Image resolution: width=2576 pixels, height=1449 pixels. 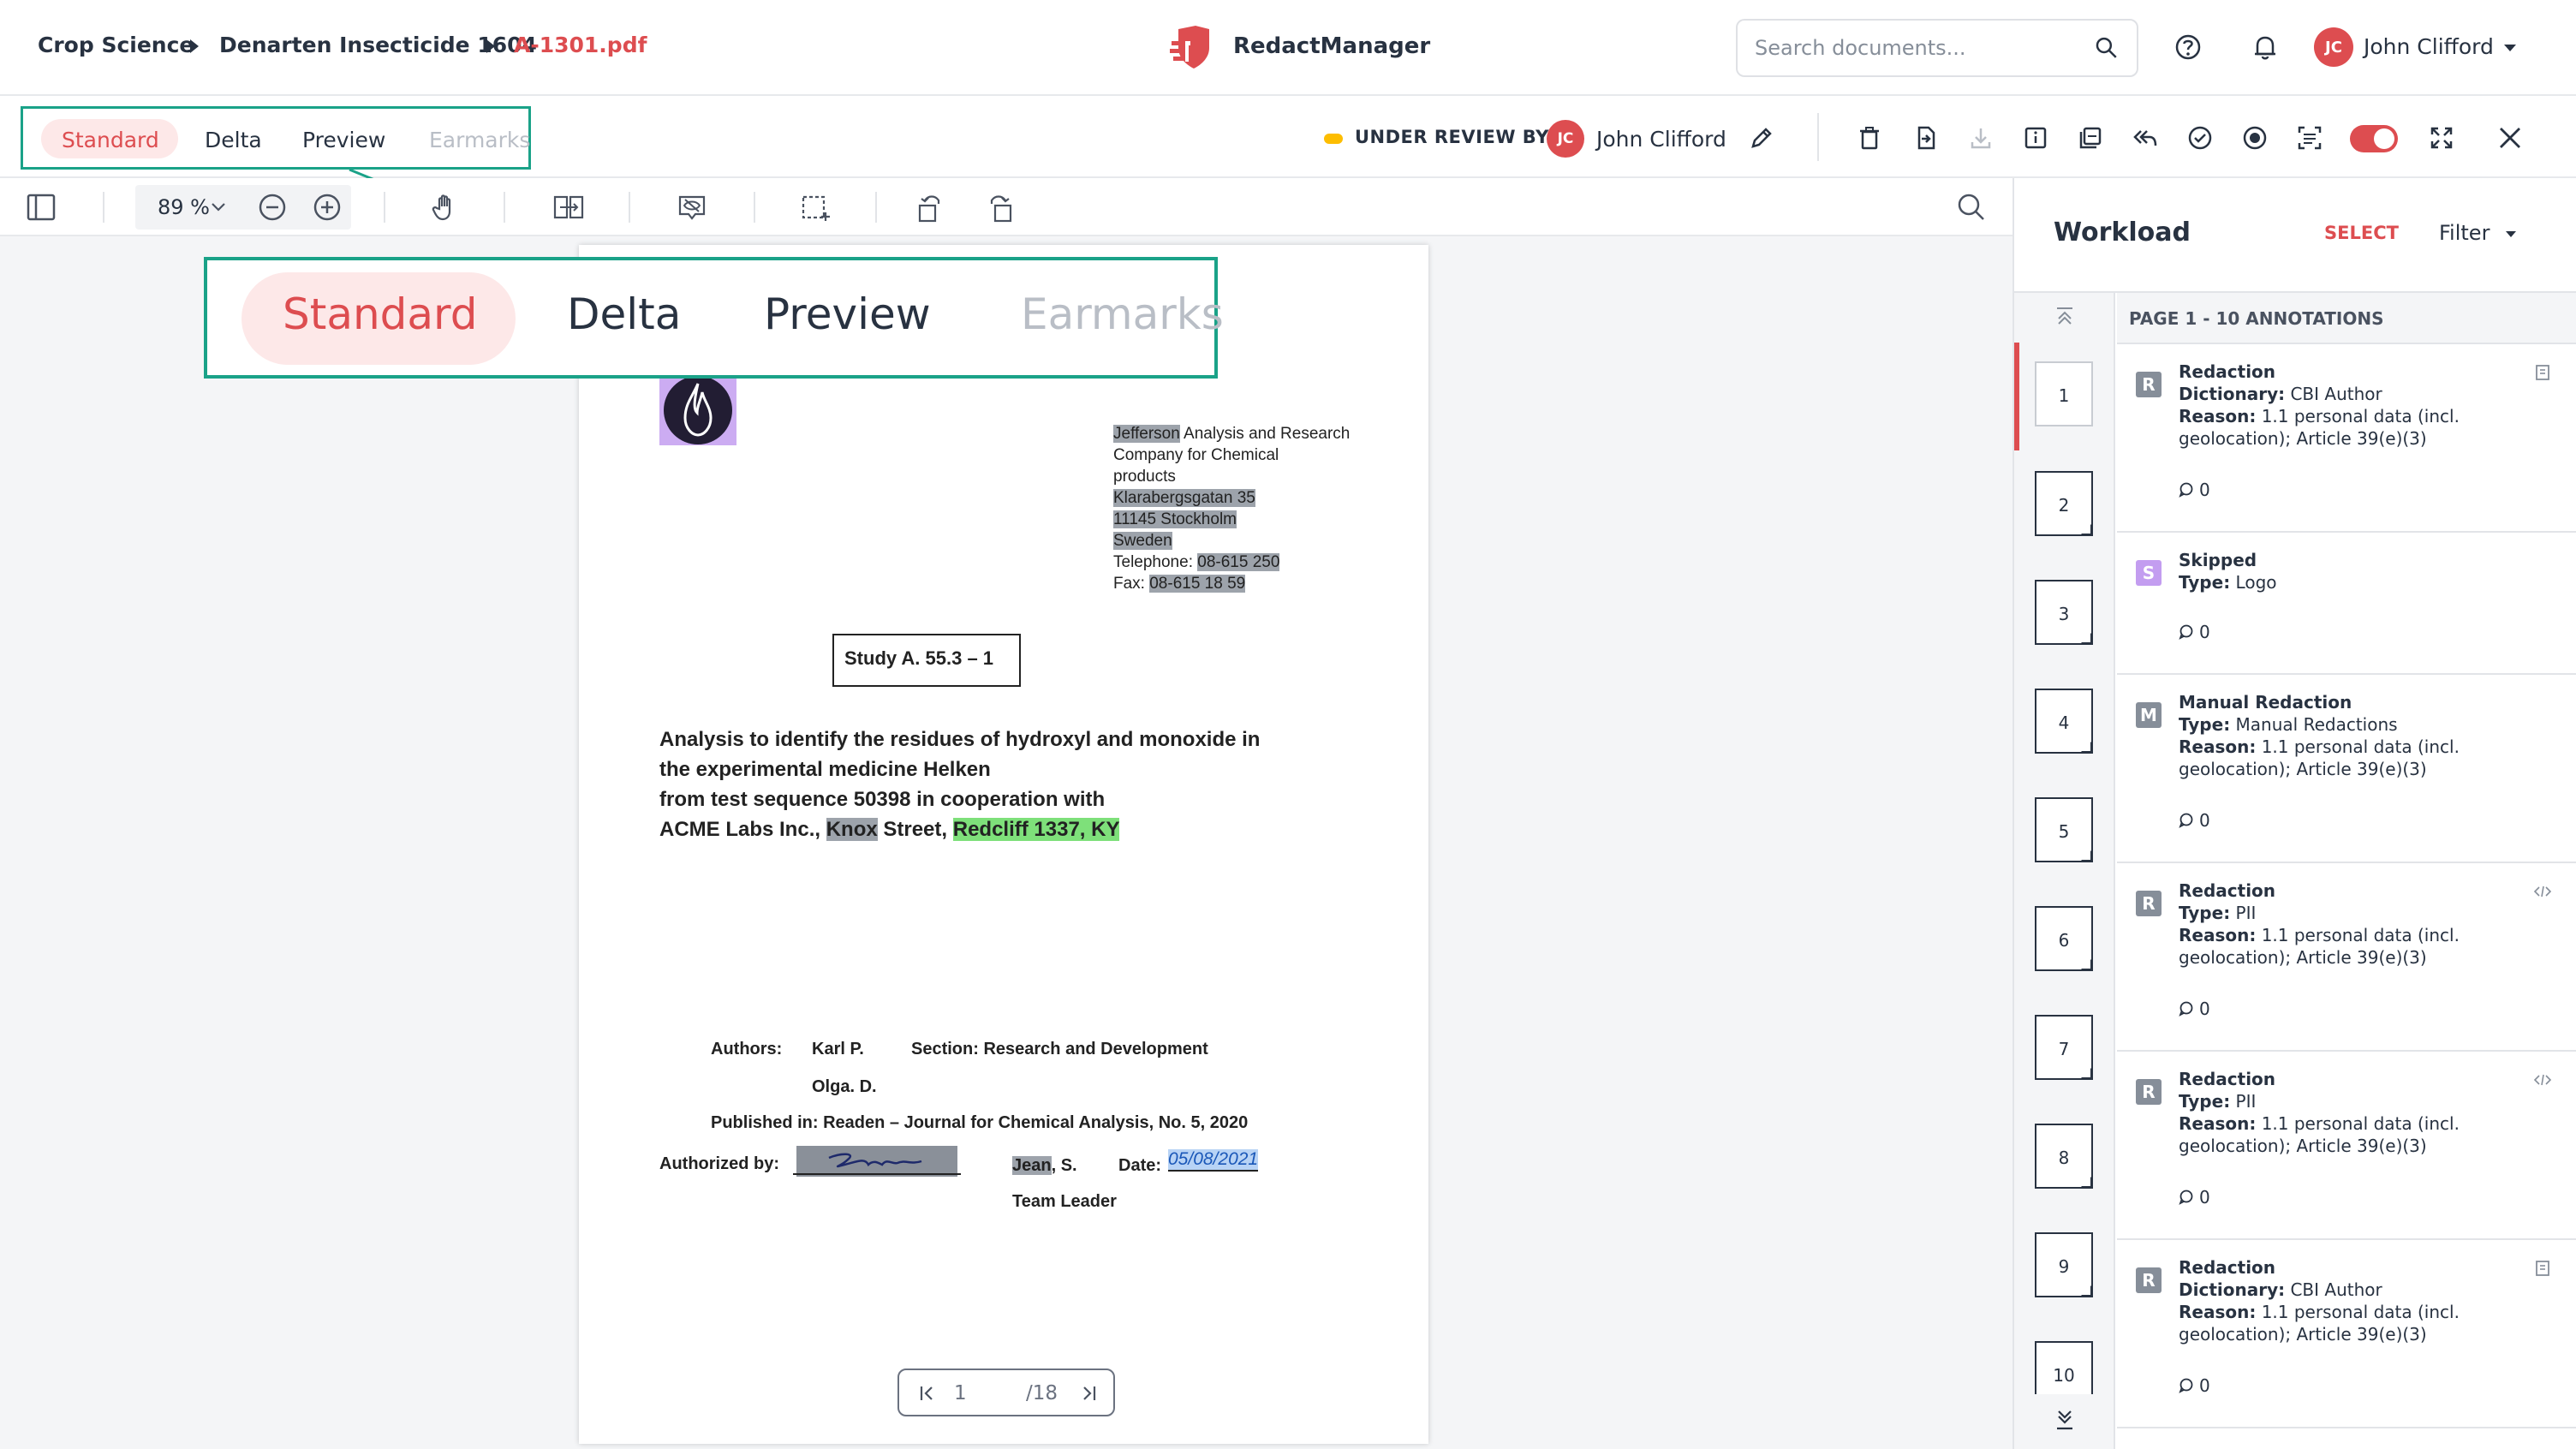 What do you see at coordinates (445, 207) in the screenshot?
I see `pan-hand-icon` at bounding box center [445, 207].